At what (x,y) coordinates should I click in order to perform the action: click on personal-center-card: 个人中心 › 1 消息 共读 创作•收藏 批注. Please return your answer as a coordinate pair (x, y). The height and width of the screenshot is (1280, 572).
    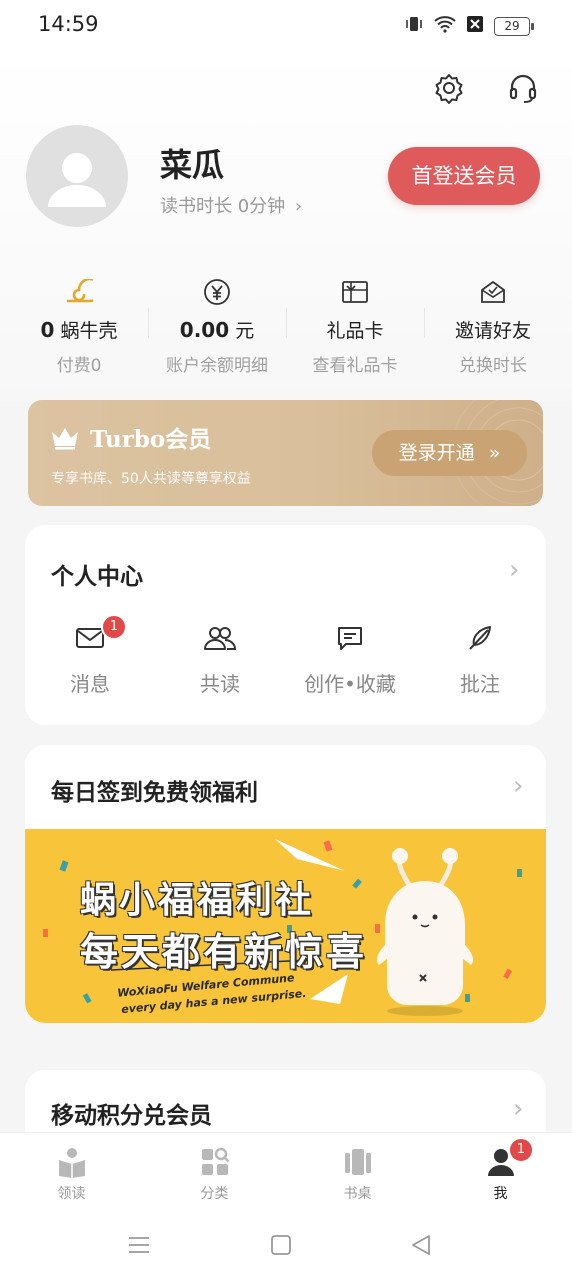
    Looking at the image, I should click on (285, 625).